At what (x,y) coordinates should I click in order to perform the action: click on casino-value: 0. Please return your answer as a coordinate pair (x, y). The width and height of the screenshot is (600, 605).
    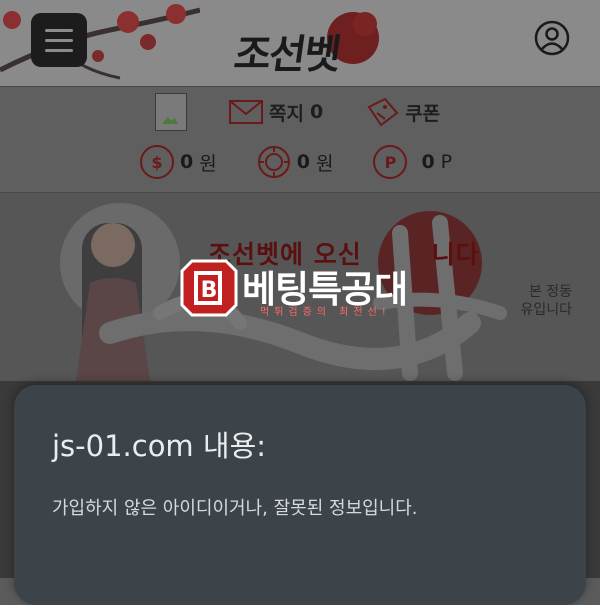
    Looking at the image, I should click on (303, 162).